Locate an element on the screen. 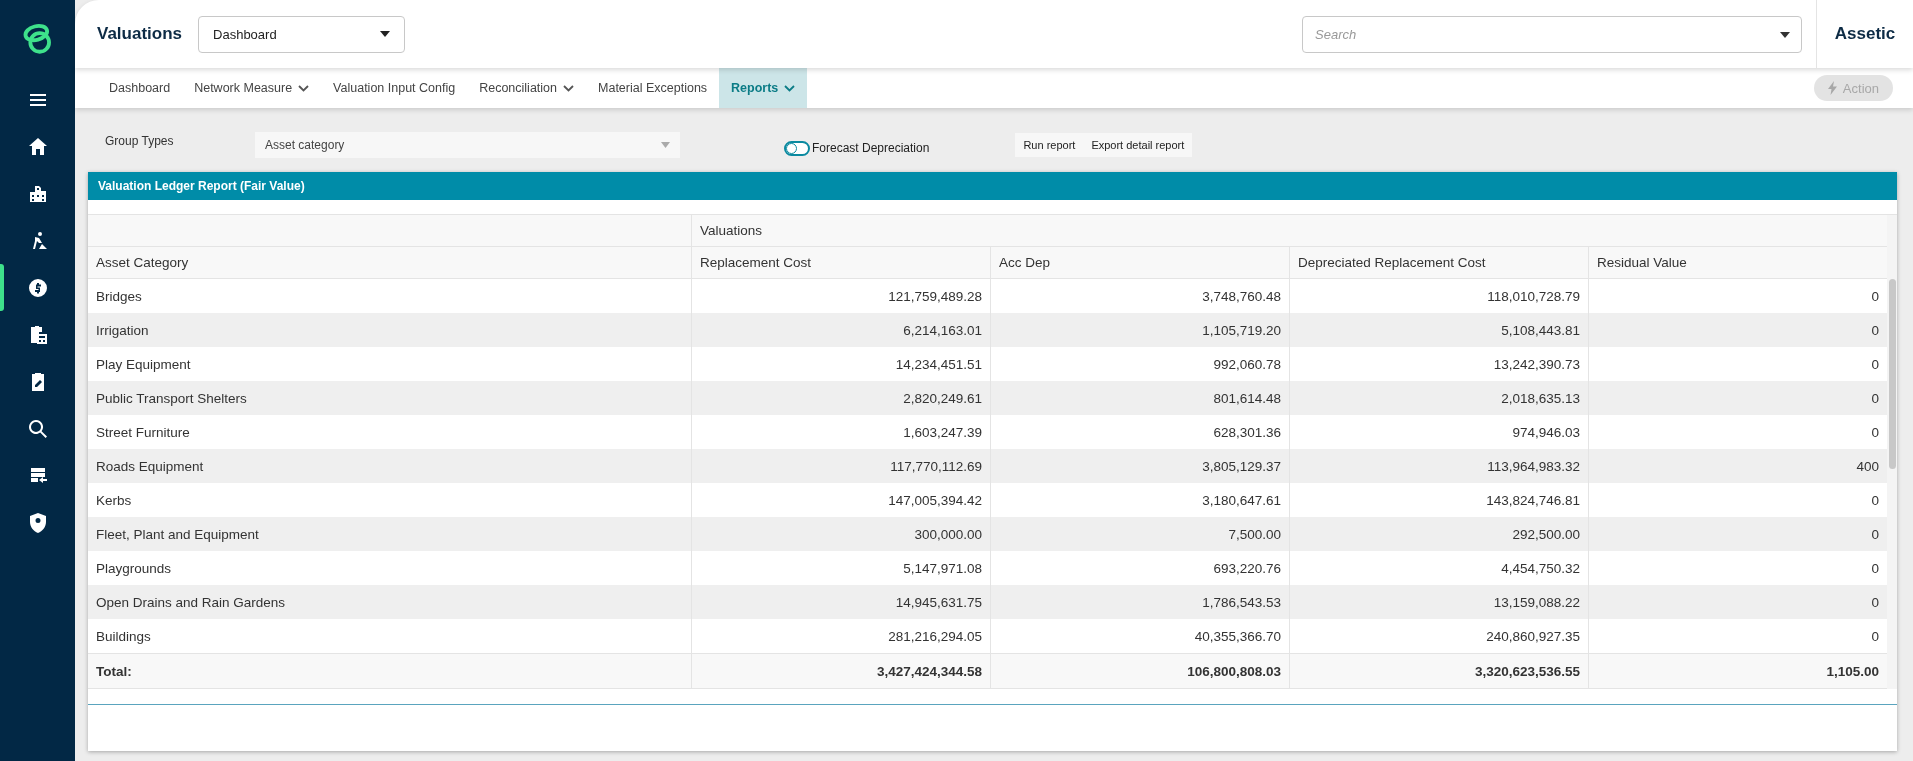 The height and width of the screenshot is (761, 1913). table-cell-text: Play Equipment is located at coordinates (143, 364).